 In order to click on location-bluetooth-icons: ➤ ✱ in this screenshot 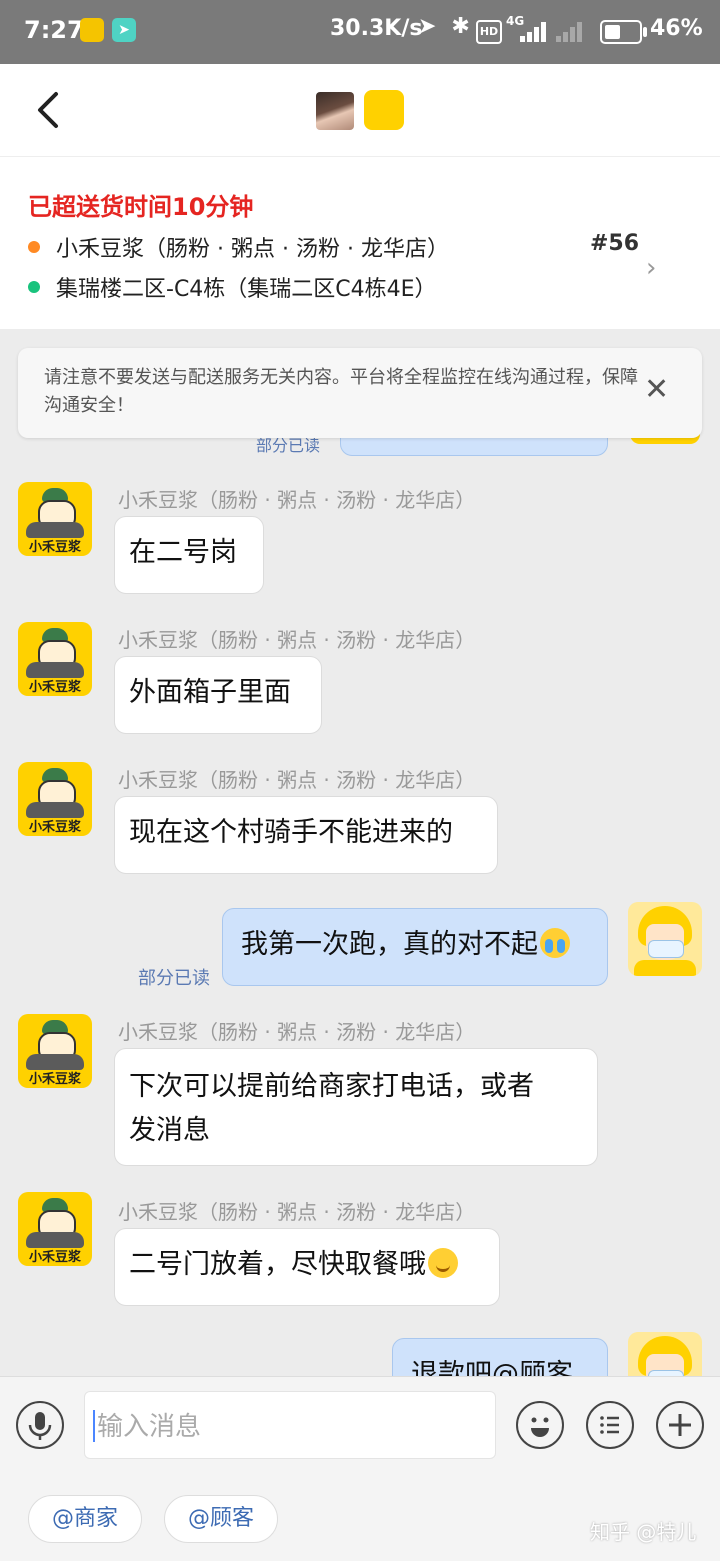, I will do `click(446, 26)`.